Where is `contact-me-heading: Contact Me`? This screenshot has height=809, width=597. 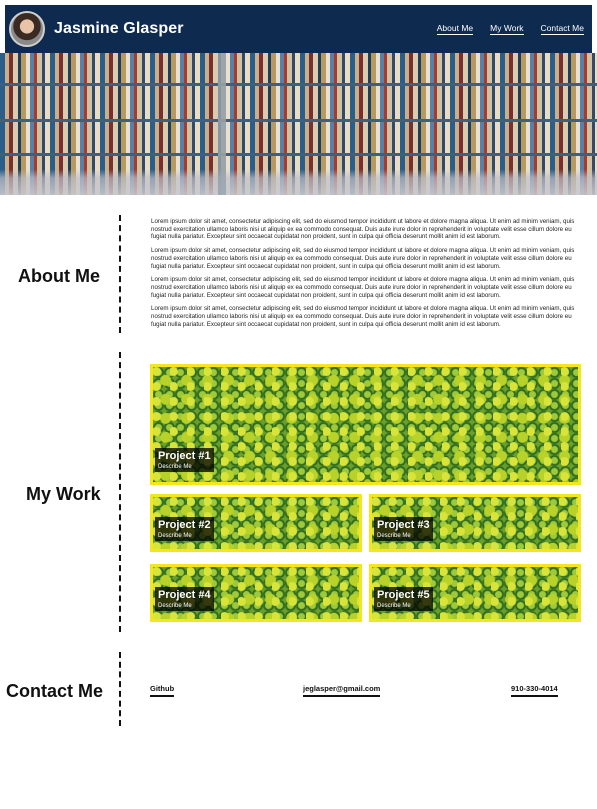 contact-me-heading: Contact Me is located at coordinates (55, 691).